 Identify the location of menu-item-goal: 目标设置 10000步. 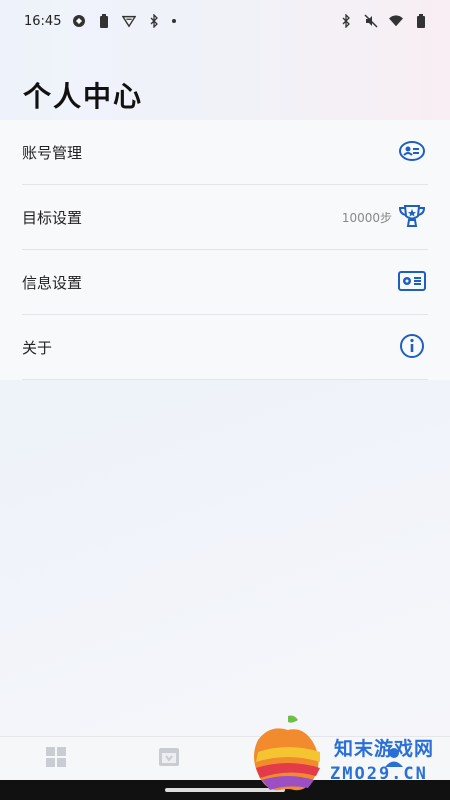
(225, 217).